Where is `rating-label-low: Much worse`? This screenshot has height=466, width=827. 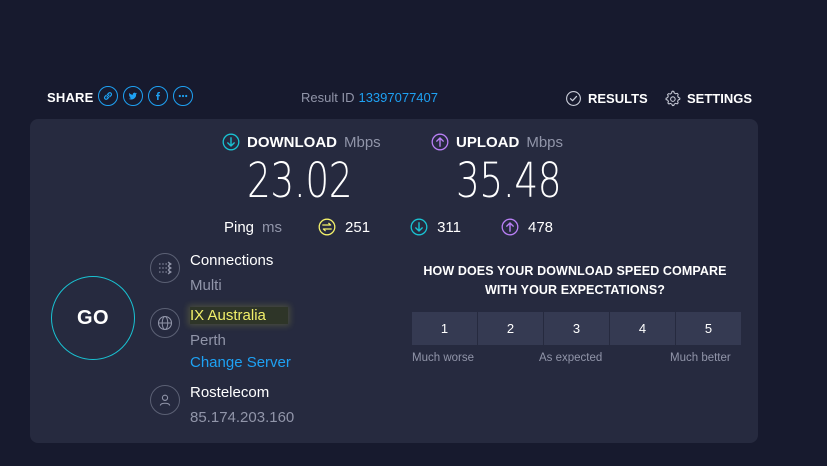 rating-label-low: Much worse is located at coordinates (443, 358).